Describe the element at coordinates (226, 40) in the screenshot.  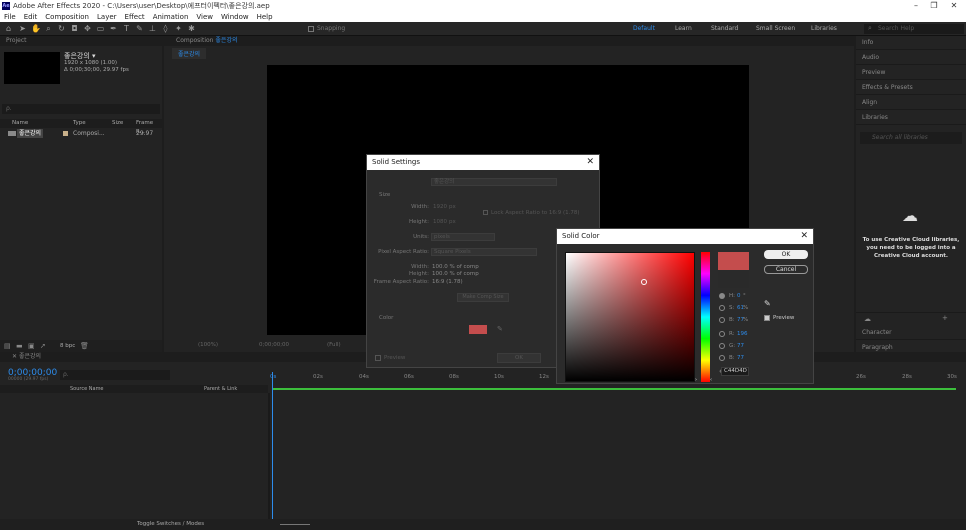
I see `comp-tab-name: 좋은강의` at that location.